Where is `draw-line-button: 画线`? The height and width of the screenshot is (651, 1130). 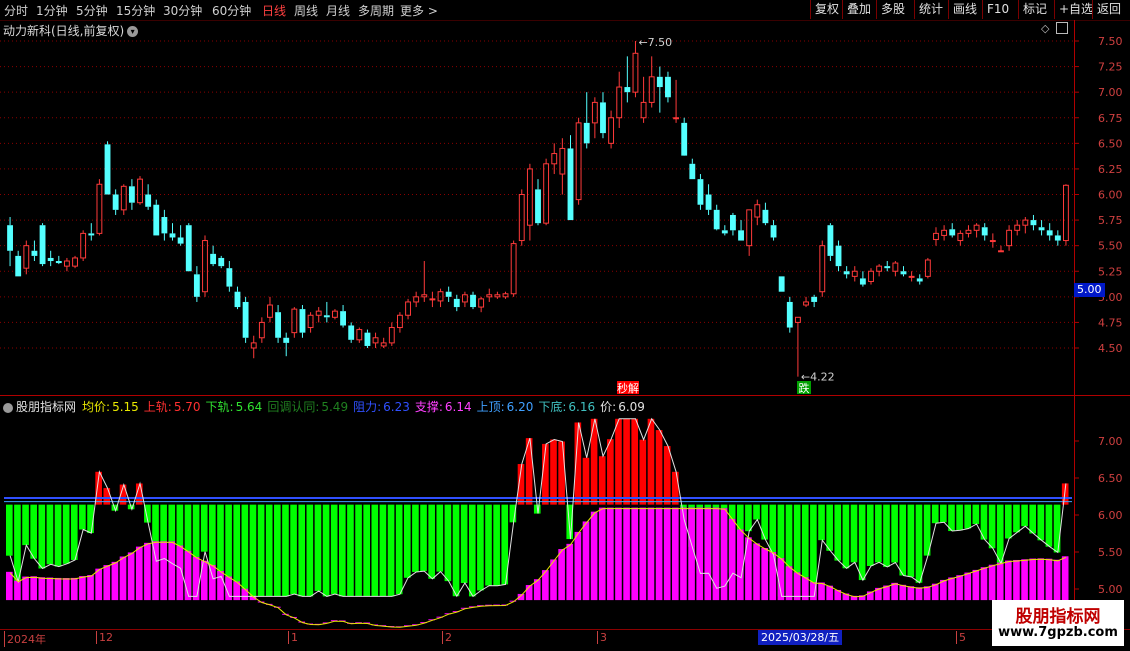
draw-line-button: 画线 is located at coordinates (964, 9).